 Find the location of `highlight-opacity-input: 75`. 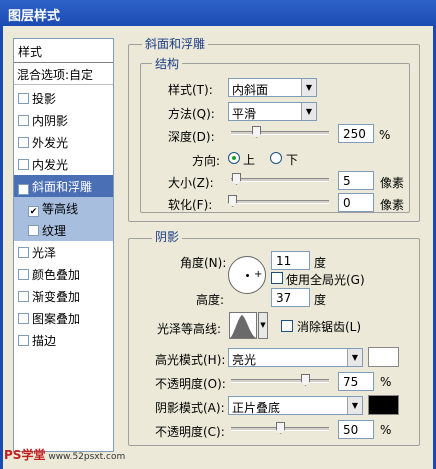

highlight-opacity-input: 75 is located at coordinates (356, 381).